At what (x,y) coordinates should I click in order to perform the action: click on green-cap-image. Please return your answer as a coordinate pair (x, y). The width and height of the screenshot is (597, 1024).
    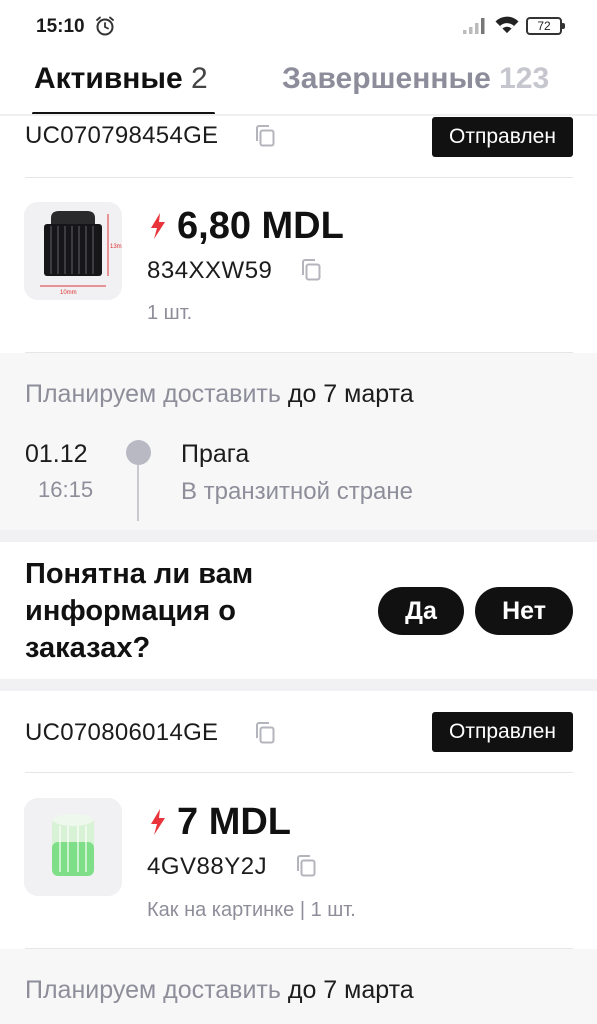
    Looking at the image, I should click on (73, 847).